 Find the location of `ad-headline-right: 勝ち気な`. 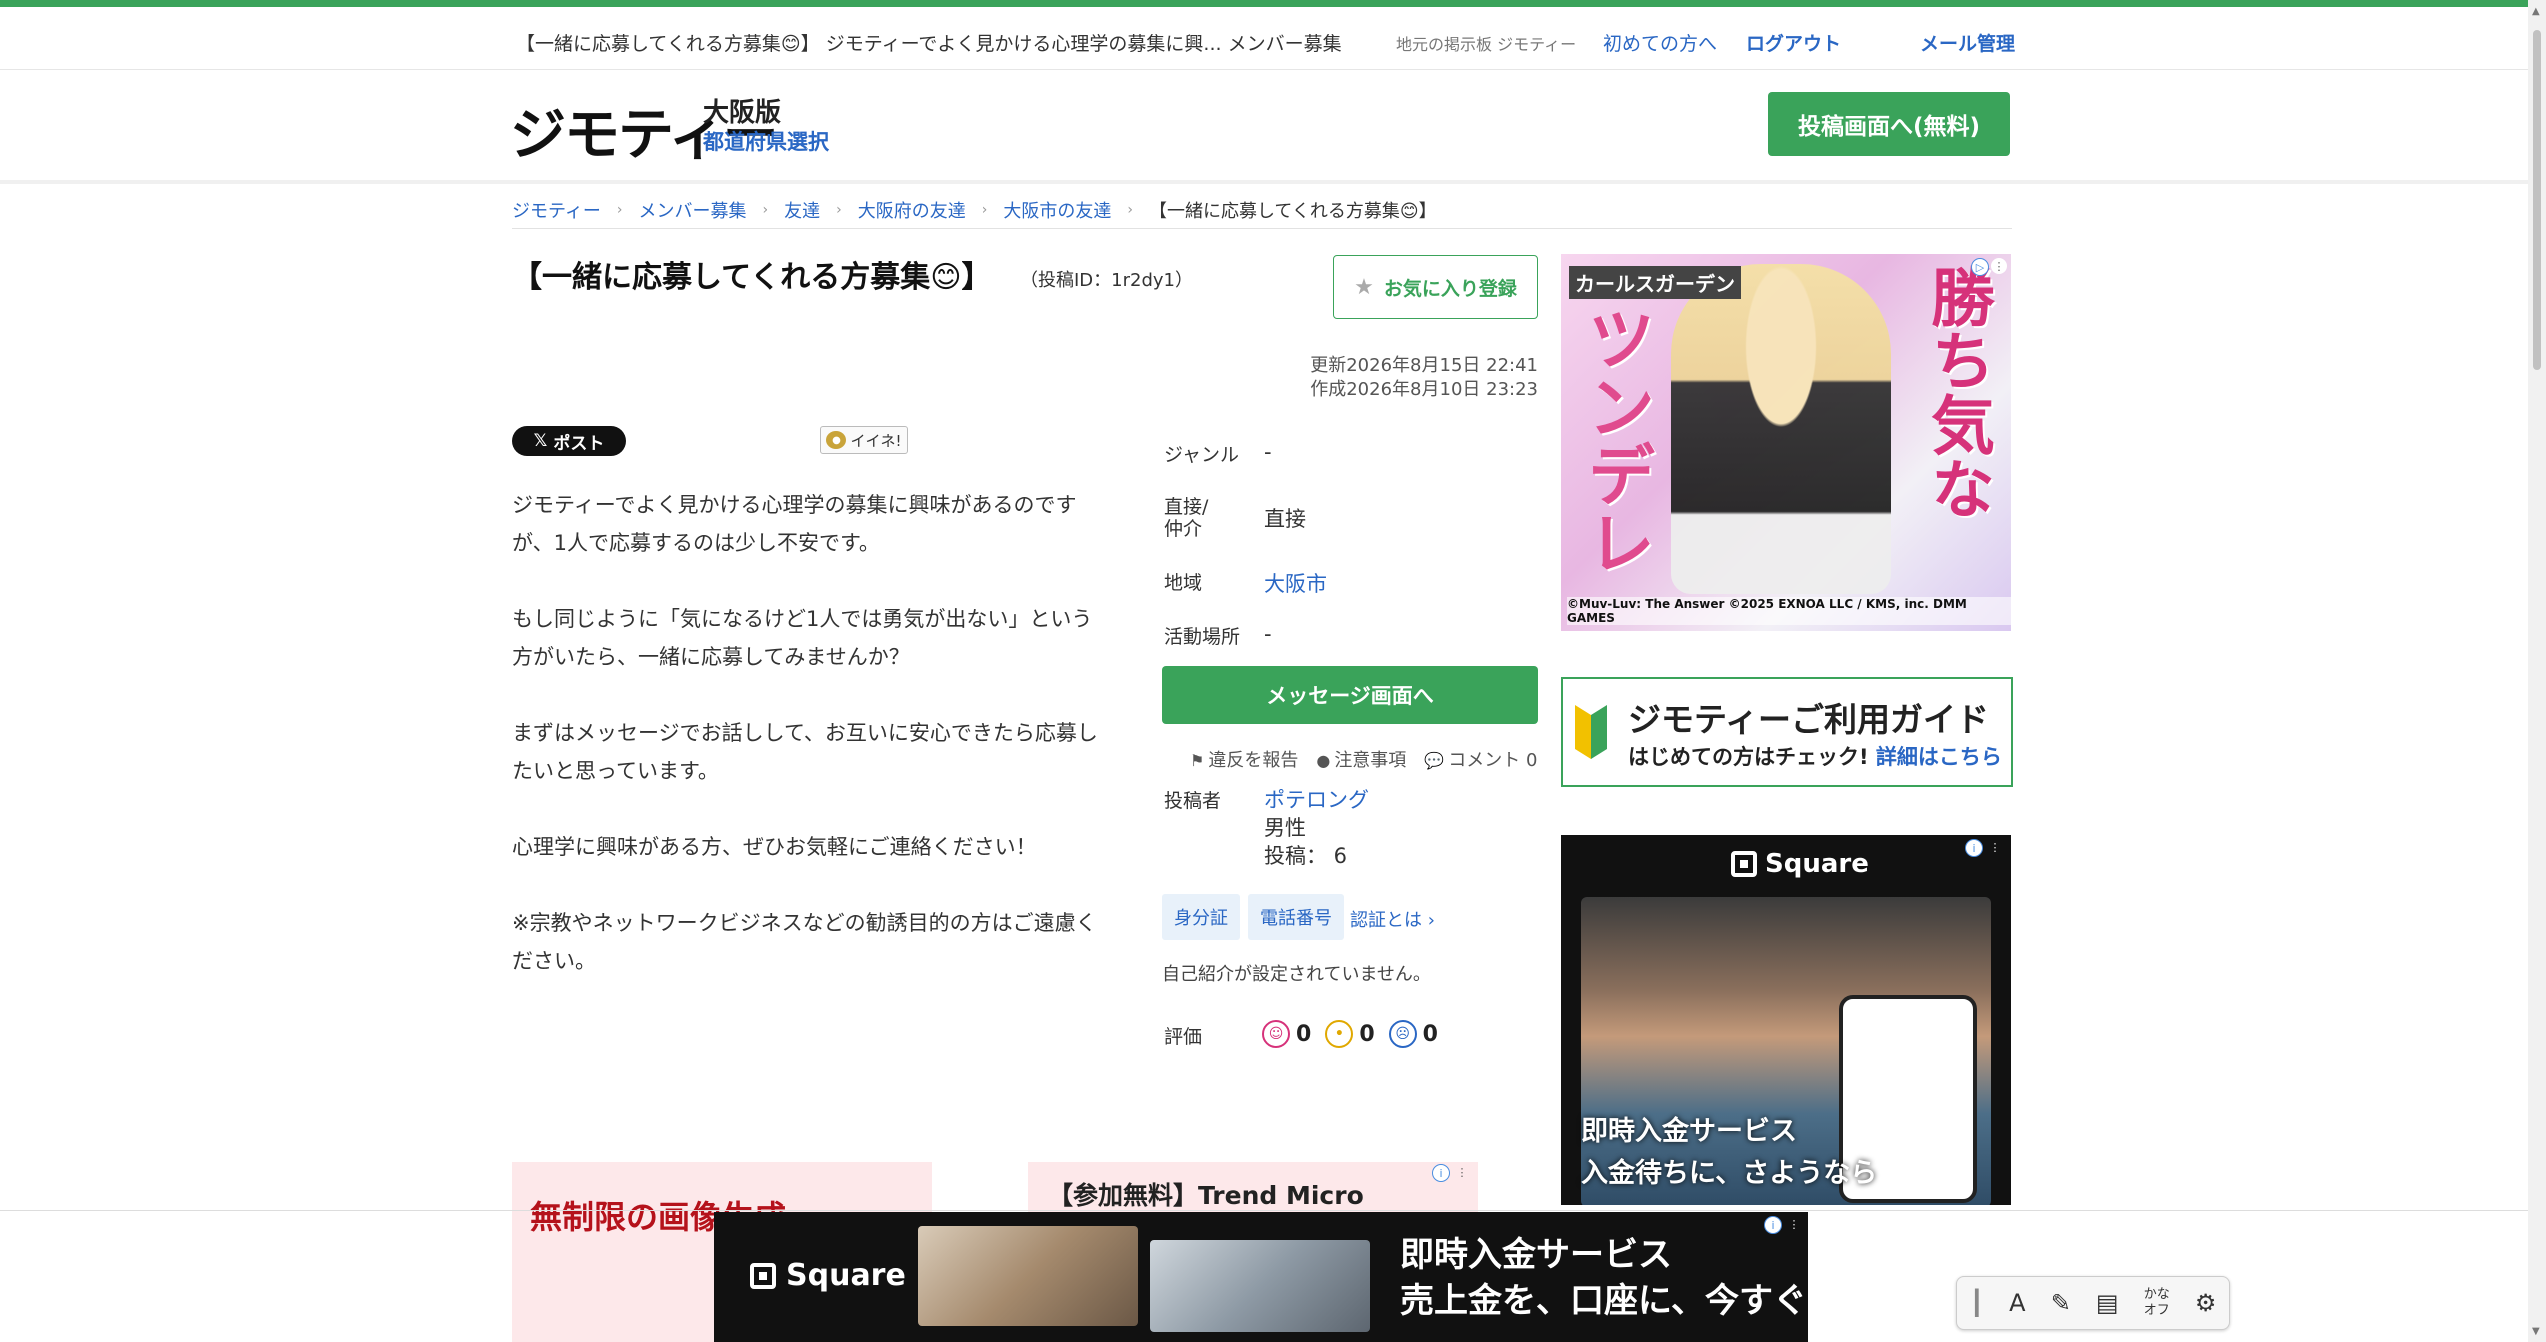

ad-headline-right: 勝ち気な is located at coordinates (1957, 392).